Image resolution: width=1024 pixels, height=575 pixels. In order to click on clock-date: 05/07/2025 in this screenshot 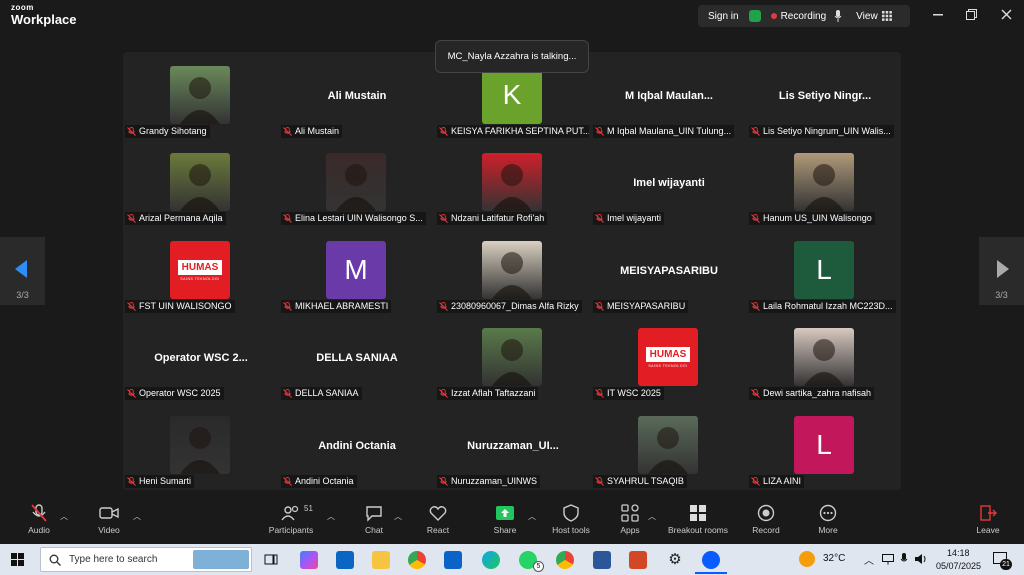, I will do `click(958, 566)`.